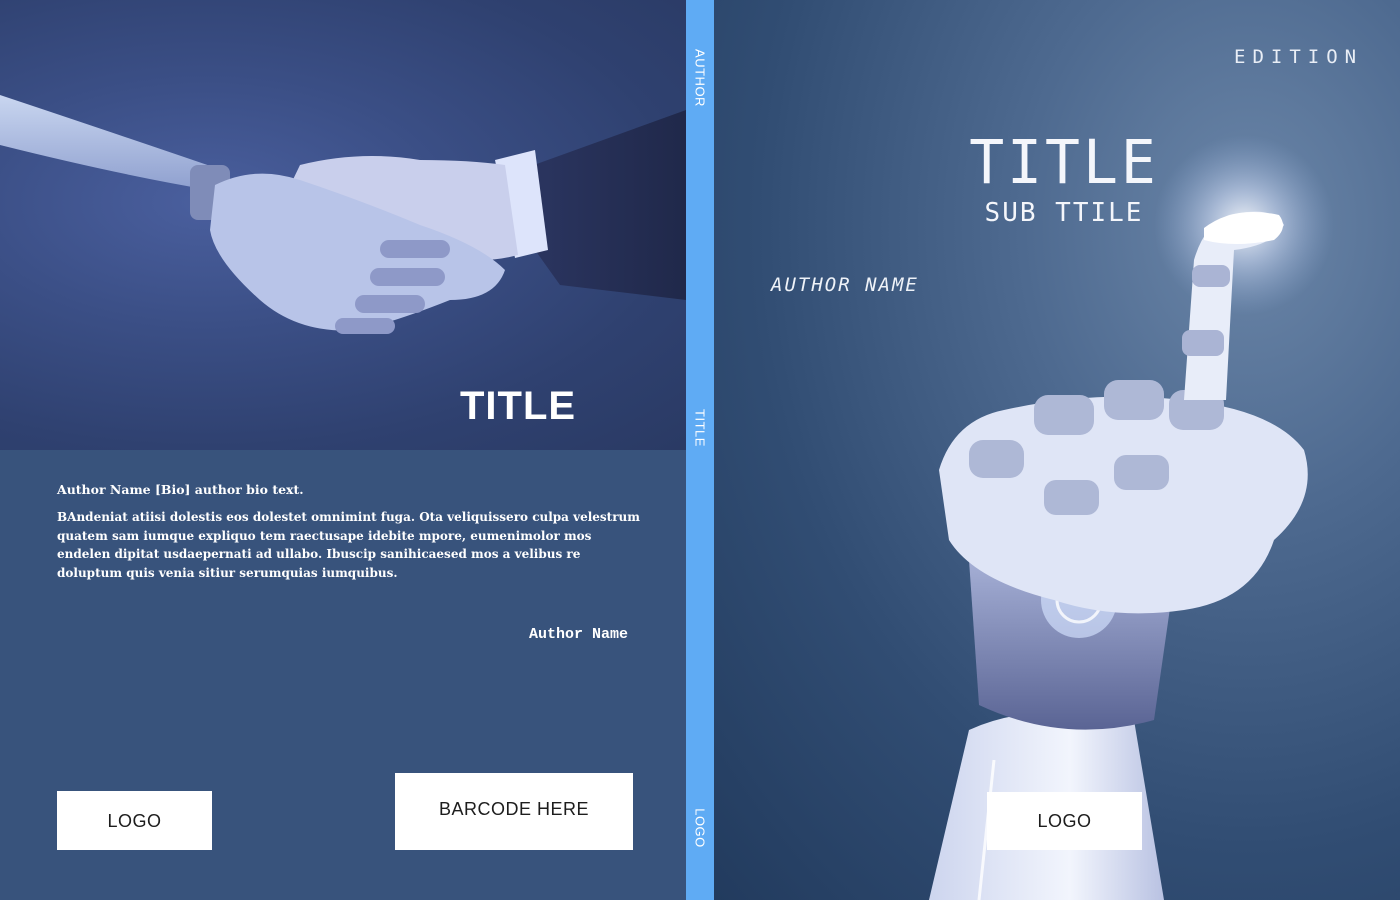 This screenshot has height=900, width=1400. I want to click on spine-author: AUTHOR, so click(700, 78).